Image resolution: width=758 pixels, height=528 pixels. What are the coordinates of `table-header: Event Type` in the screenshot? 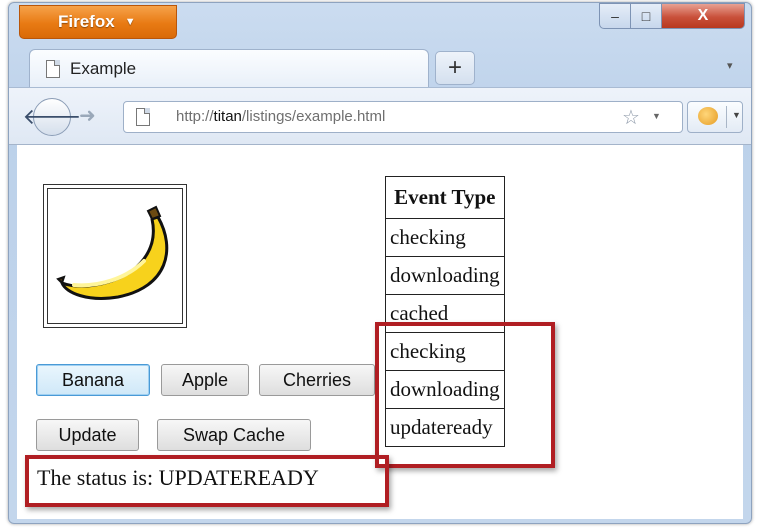 It's located at (445, 197).